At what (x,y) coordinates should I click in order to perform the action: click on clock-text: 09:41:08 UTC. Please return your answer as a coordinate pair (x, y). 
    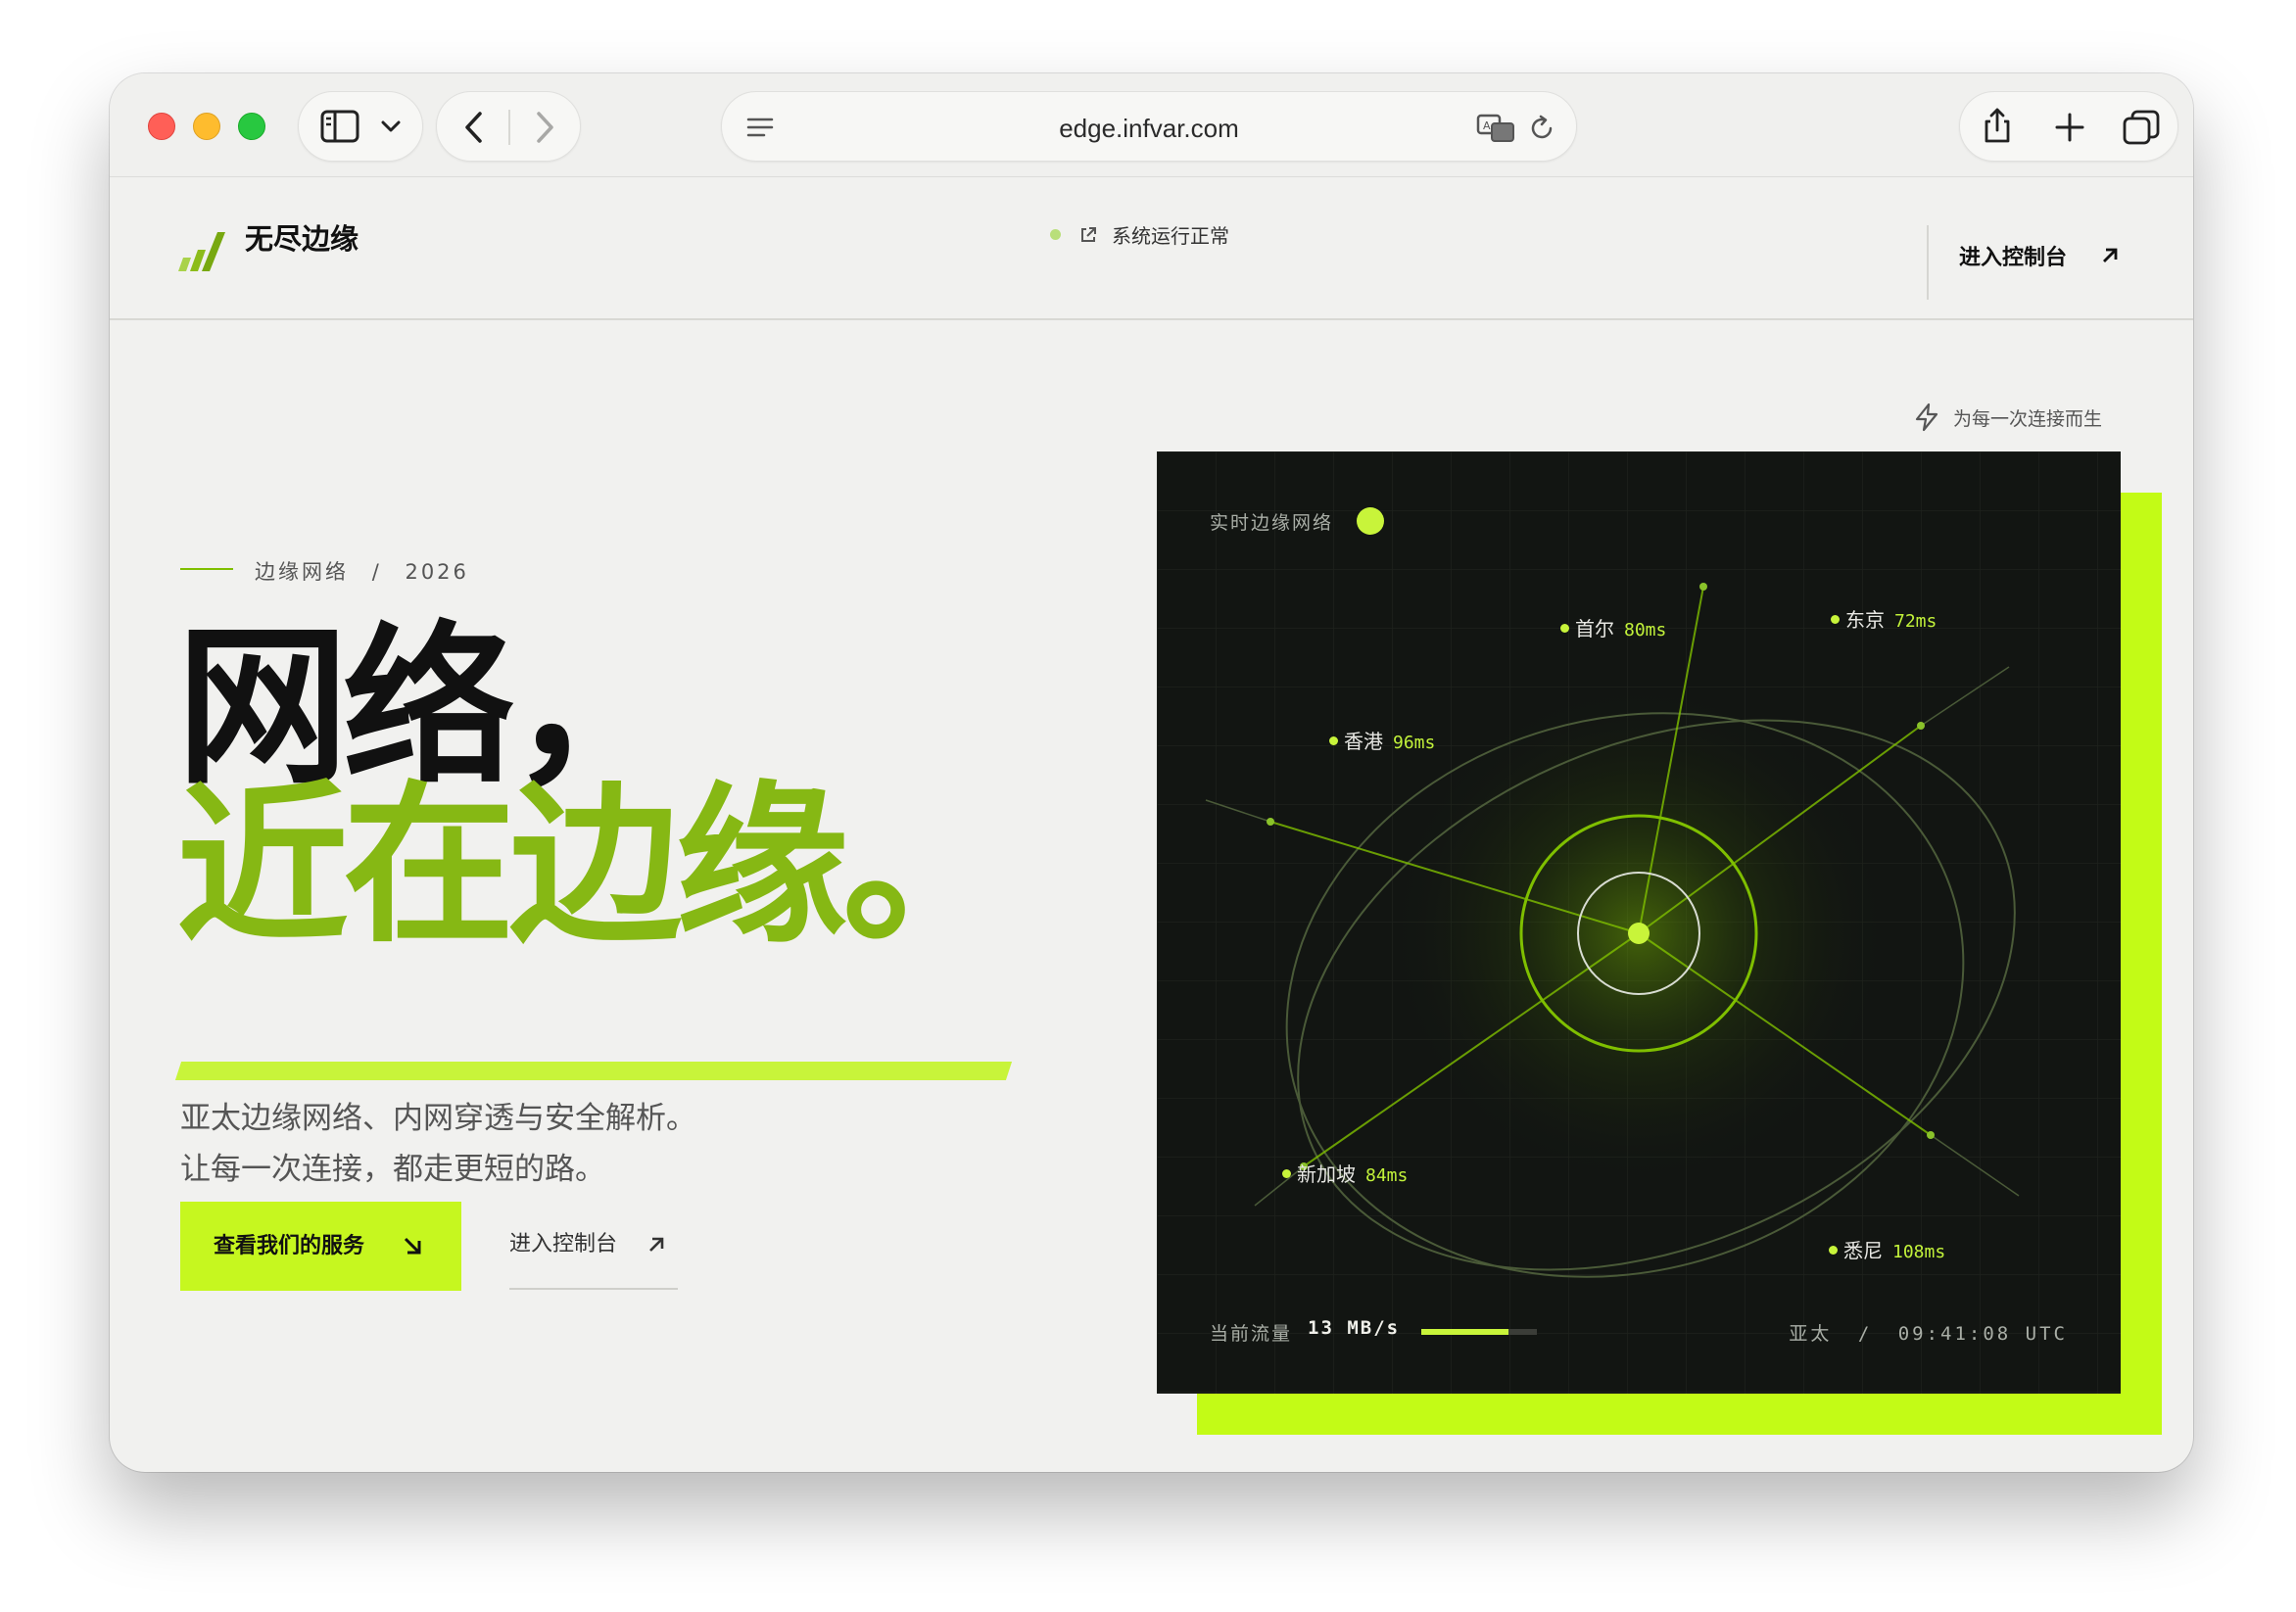
    Looking at the image, I should click on (1983, 1334).